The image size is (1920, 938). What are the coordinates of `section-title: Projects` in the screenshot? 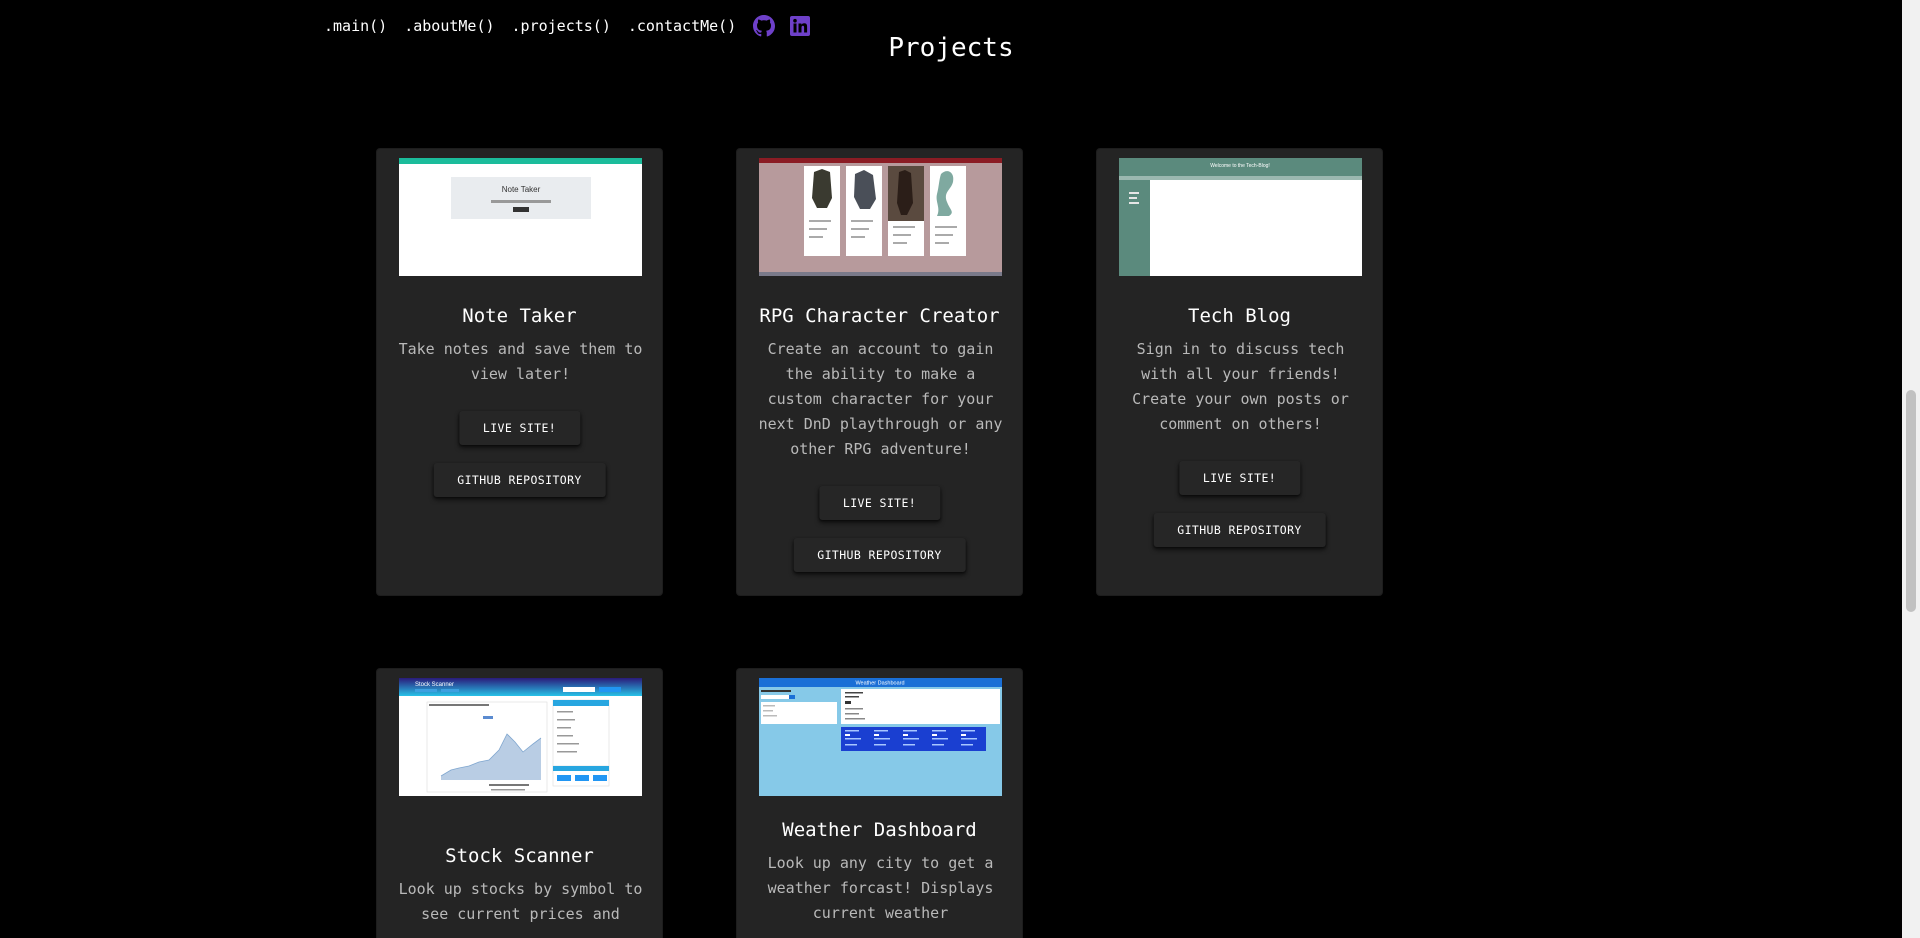 It's located at (951, 48).